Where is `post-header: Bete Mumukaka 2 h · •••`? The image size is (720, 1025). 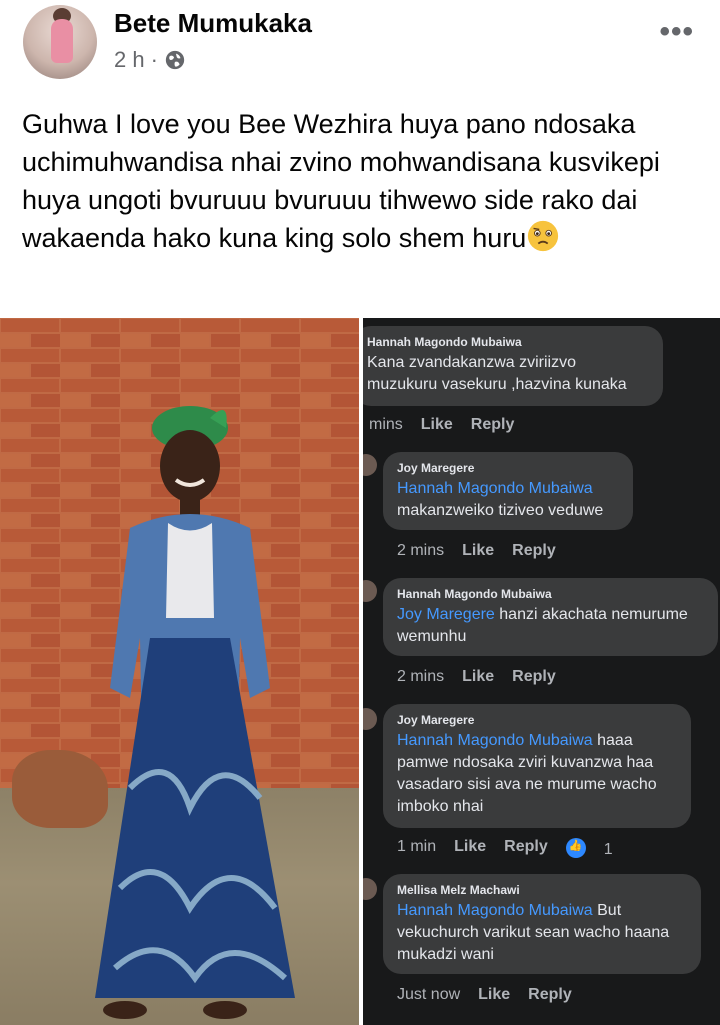
post-header: Bete Mumukaka 2 h · ••• is located at coordinates (360, 45).